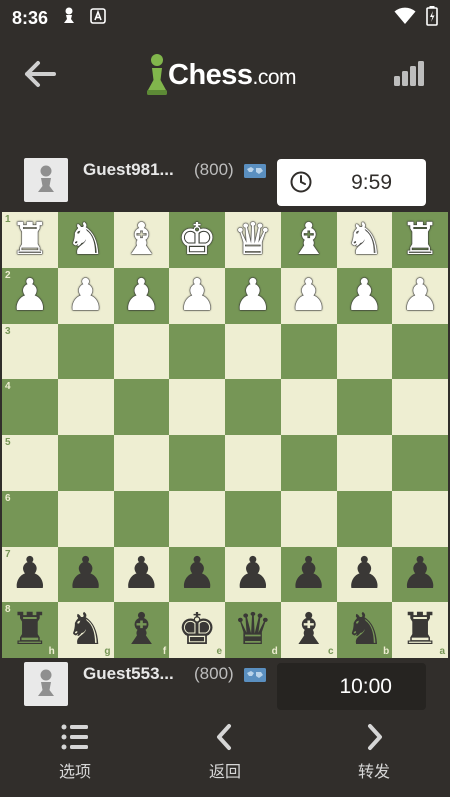  I want to click on board-square: 3, so click(30, 351).